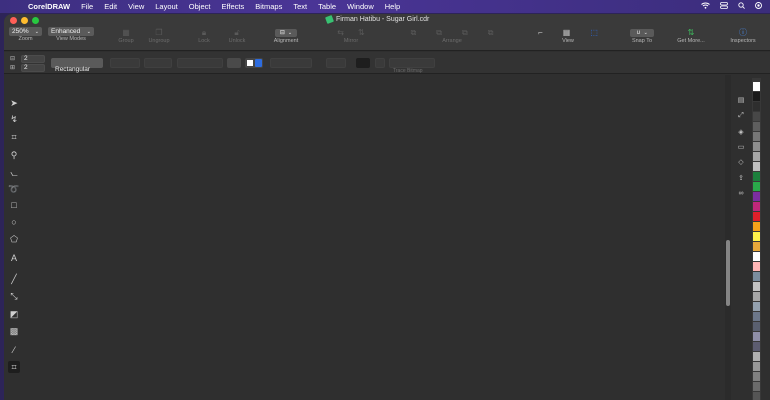  Describe the element at coordinates (158, 63) in the screenshot. I see `threshold-field` at that location.